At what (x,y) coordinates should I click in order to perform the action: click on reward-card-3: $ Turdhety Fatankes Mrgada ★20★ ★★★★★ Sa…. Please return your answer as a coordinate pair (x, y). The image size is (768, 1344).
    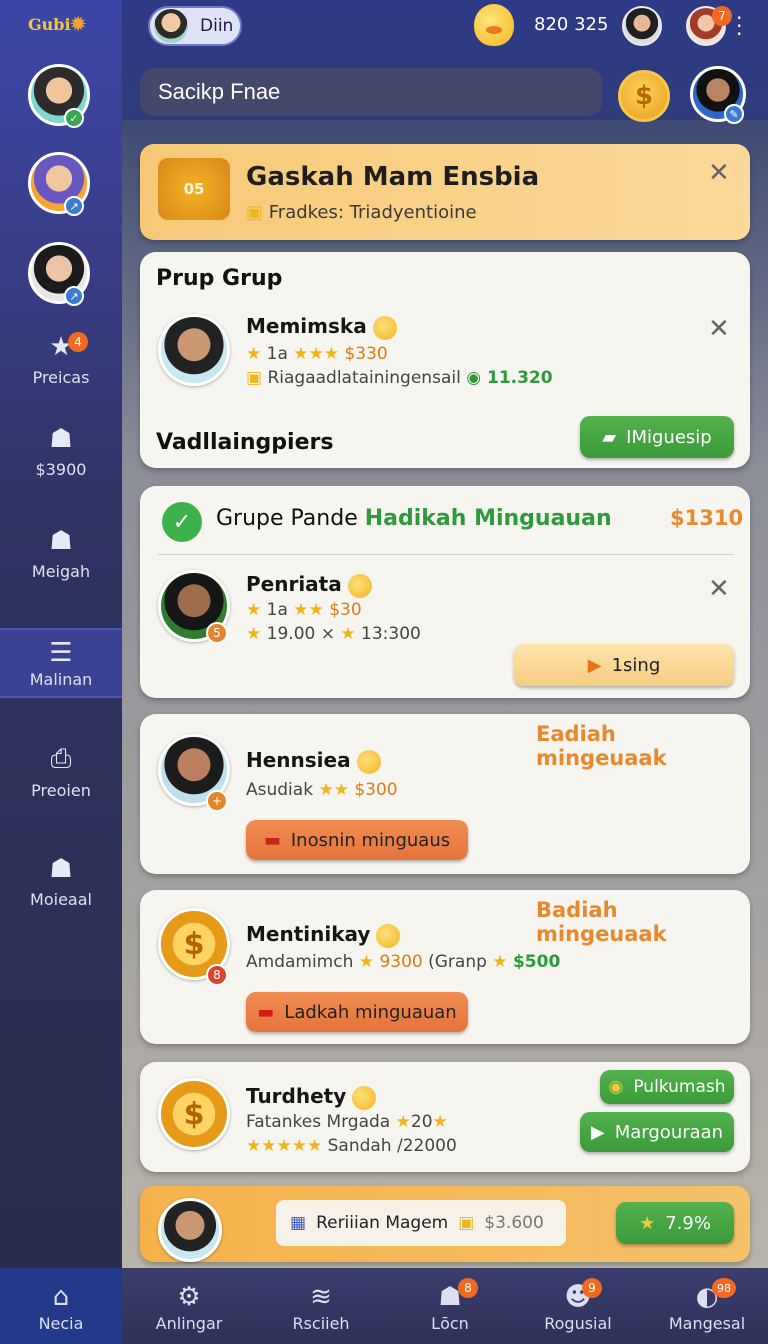
    Looking at the image, I should click on (445, 1117).